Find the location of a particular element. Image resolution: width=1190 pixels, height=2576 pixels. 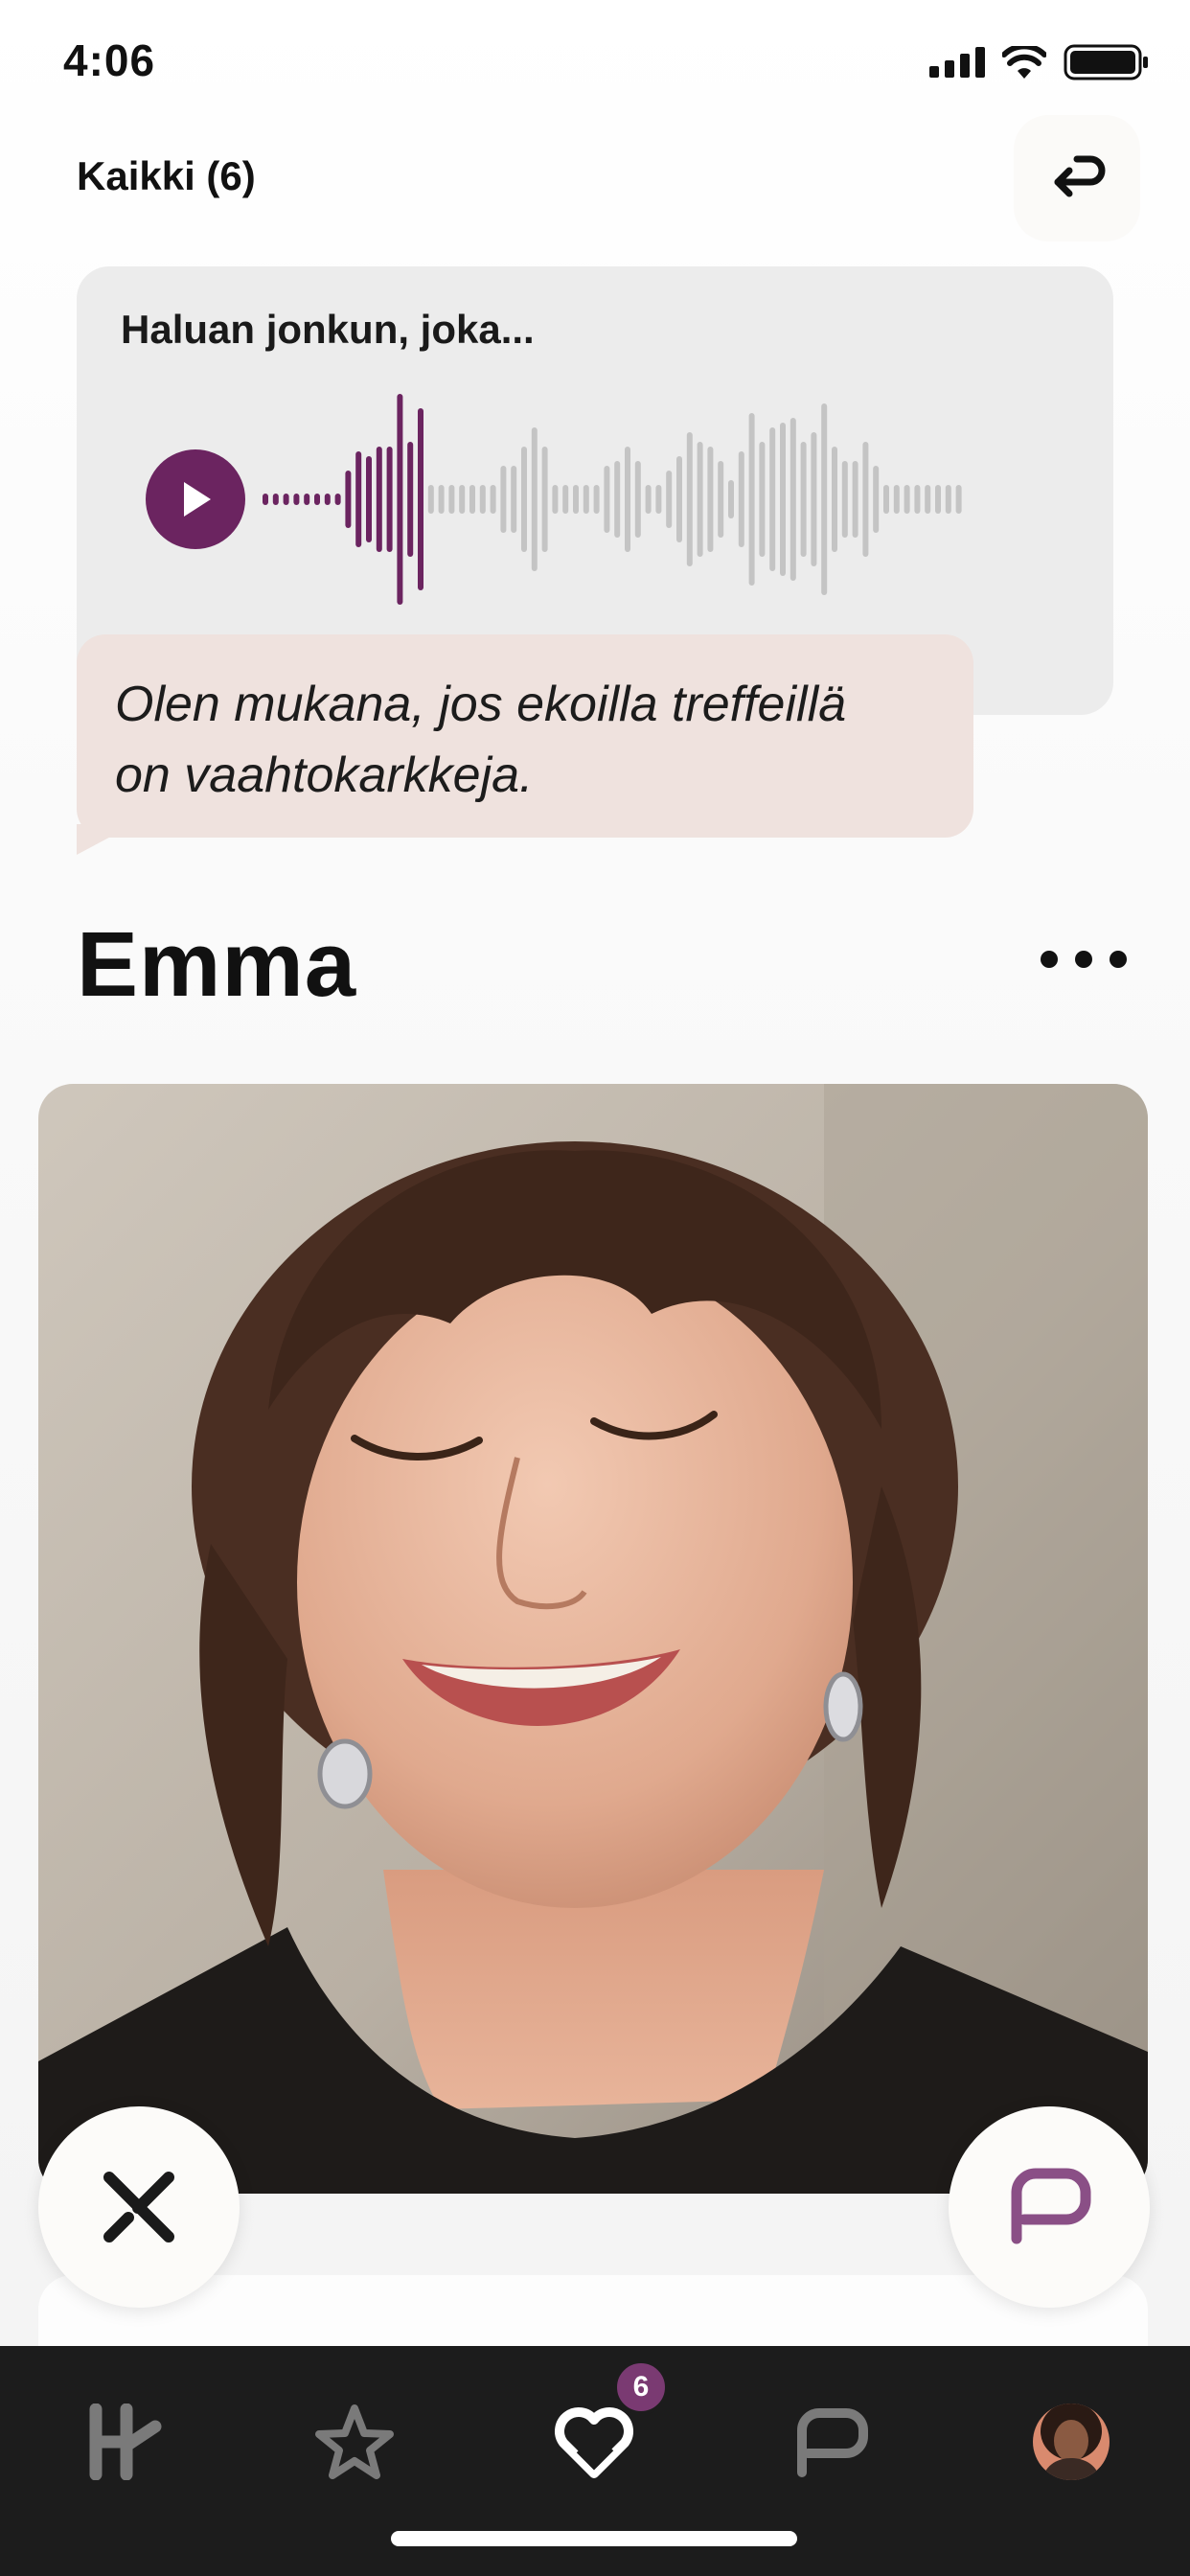

chat-bubble-icon is located at coordinates (1051, 2206).